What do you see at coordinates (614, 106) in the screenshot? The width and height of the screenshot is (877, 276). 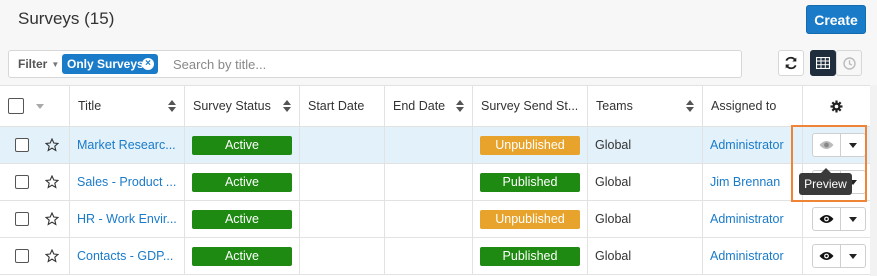 I see `column-teams-label: Teams` at bounding box center [614, 106].